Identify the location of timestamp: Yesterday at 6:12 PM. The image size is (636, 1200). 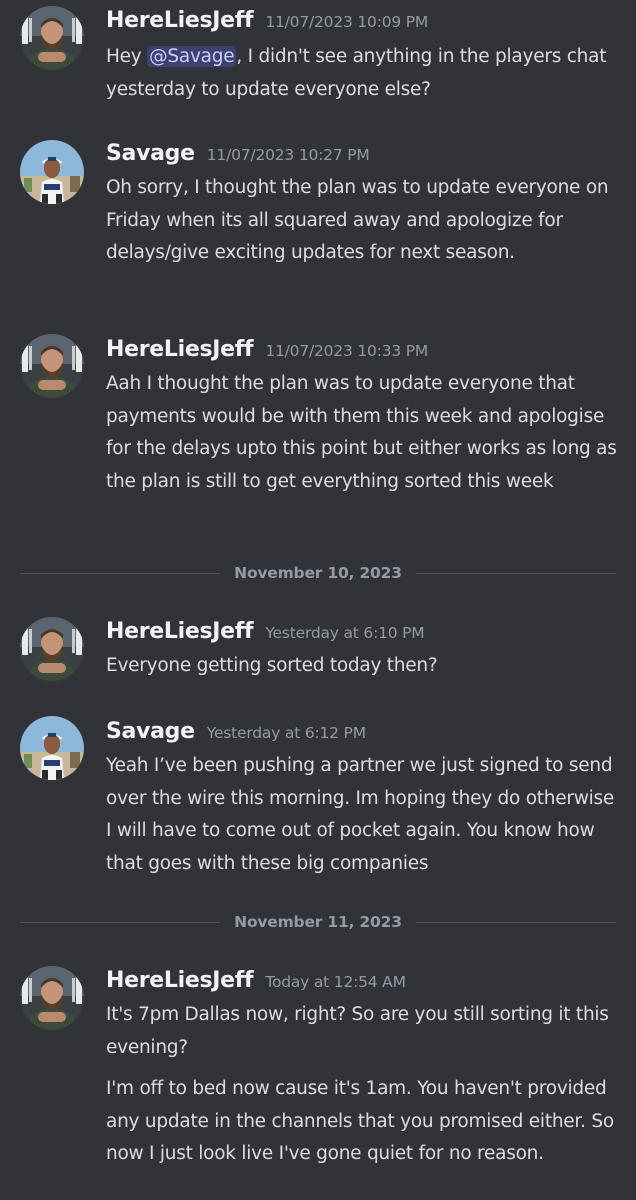
(286, 733).